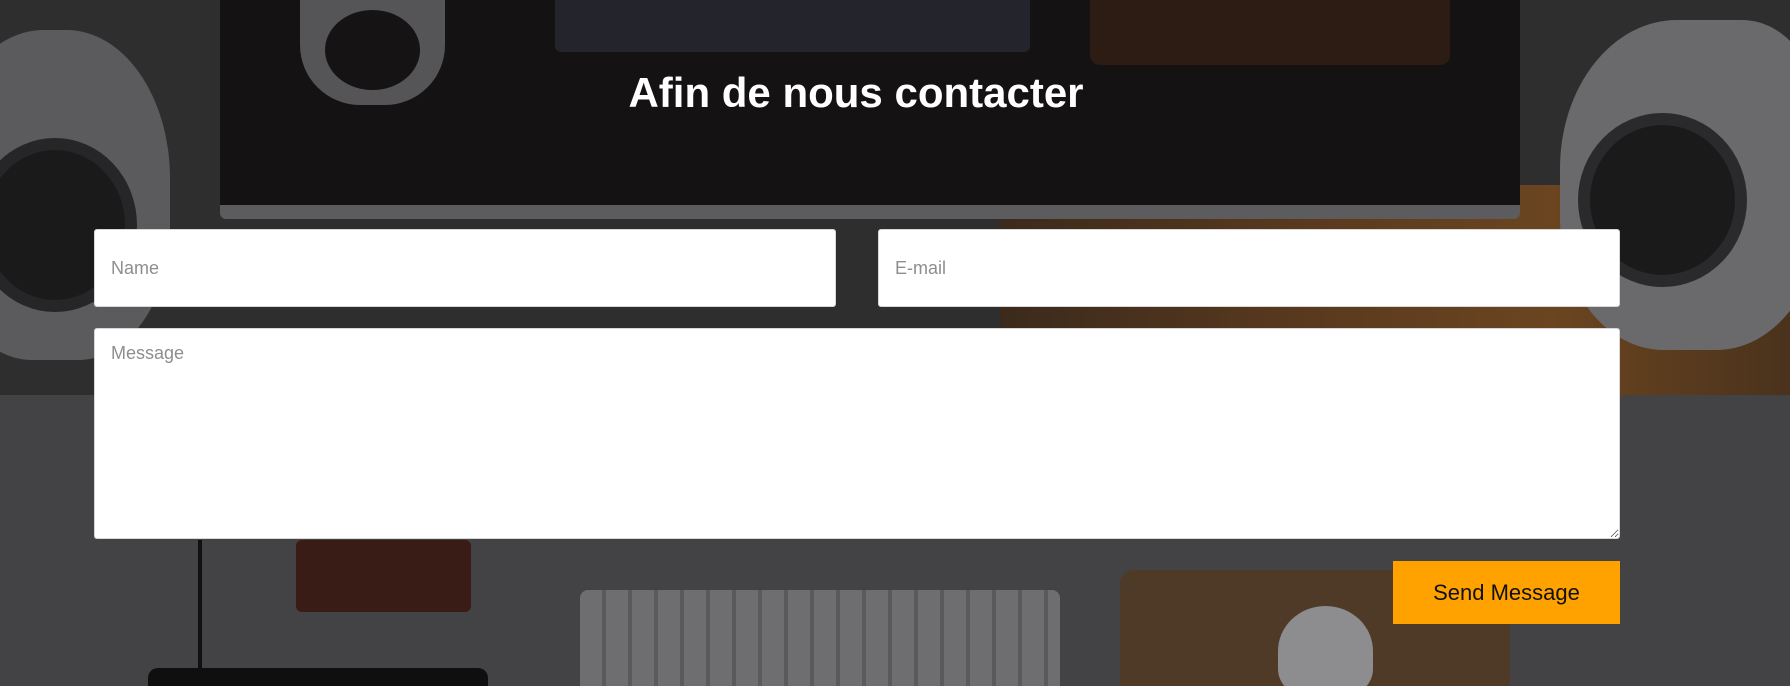 This screenshot has width=1790, height=686. What do you see at coordinates (465, 268) in the screenshot?
I see `name-input` at bounding box center [465, 268].